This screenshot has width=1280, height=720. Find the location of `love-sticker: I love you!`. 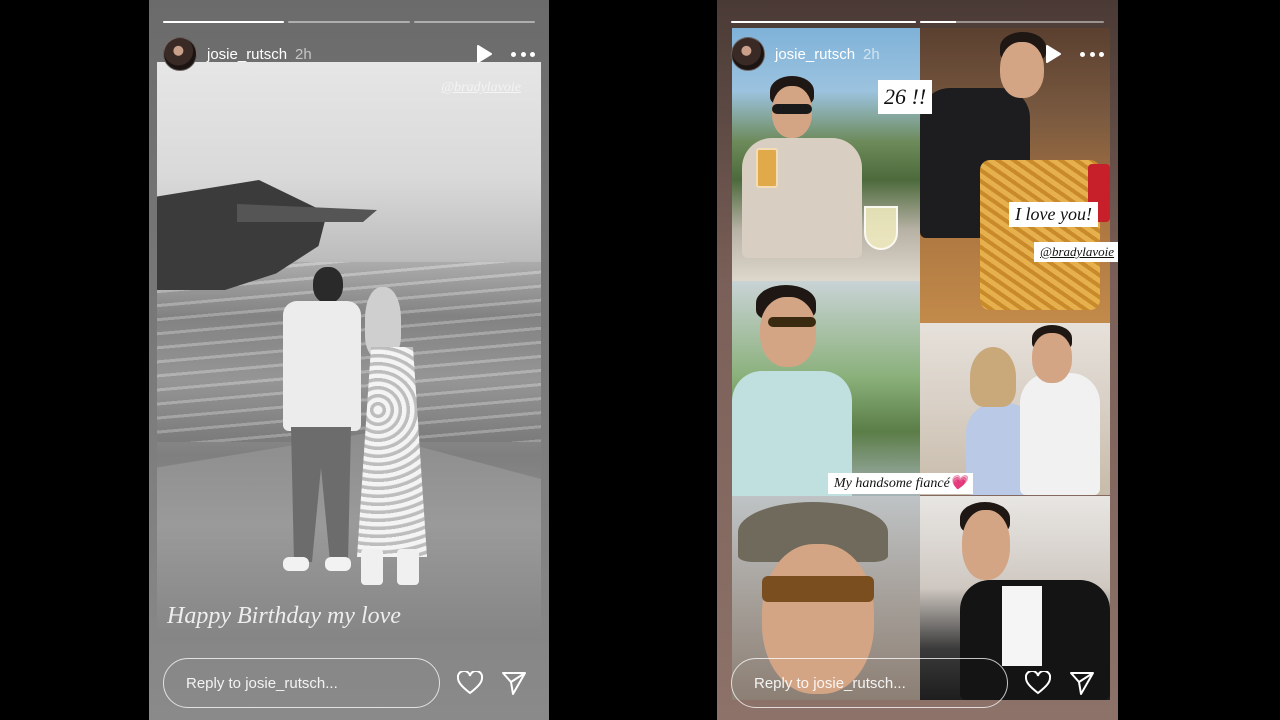

love-sticker: I love you! is located at coordinates (1053, 214).